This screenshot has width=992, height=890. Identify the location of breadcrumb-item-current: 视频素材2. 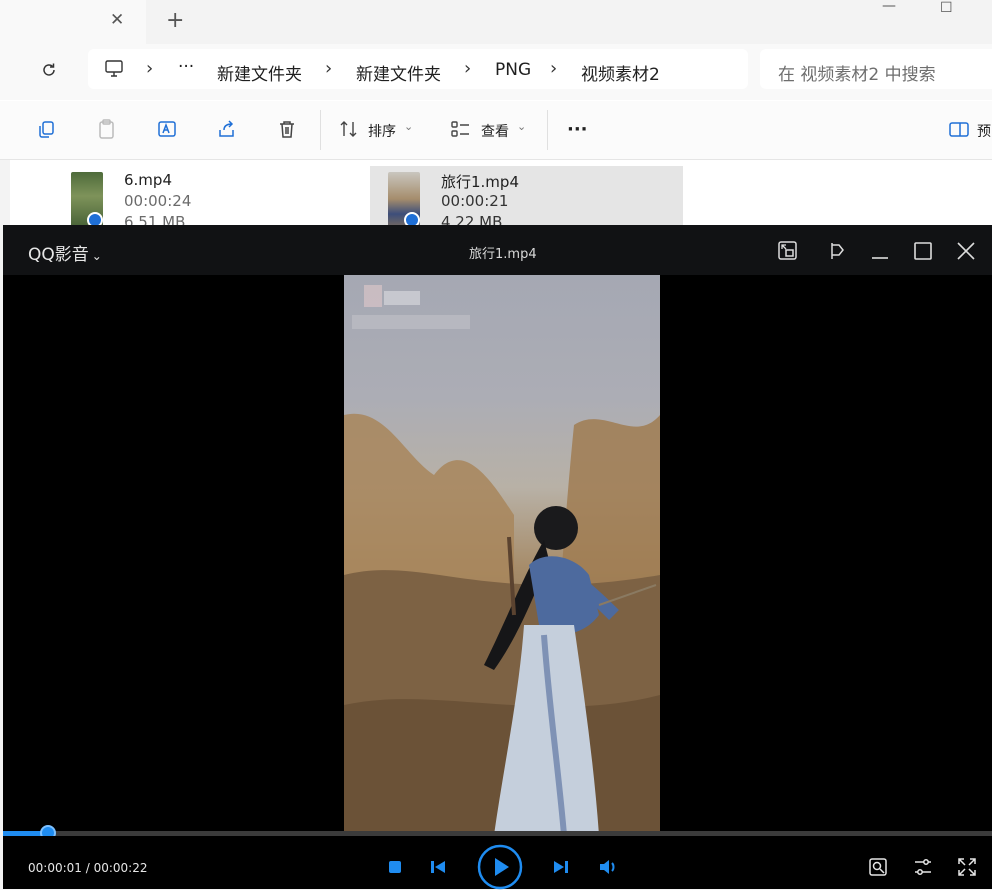
(620, 72).